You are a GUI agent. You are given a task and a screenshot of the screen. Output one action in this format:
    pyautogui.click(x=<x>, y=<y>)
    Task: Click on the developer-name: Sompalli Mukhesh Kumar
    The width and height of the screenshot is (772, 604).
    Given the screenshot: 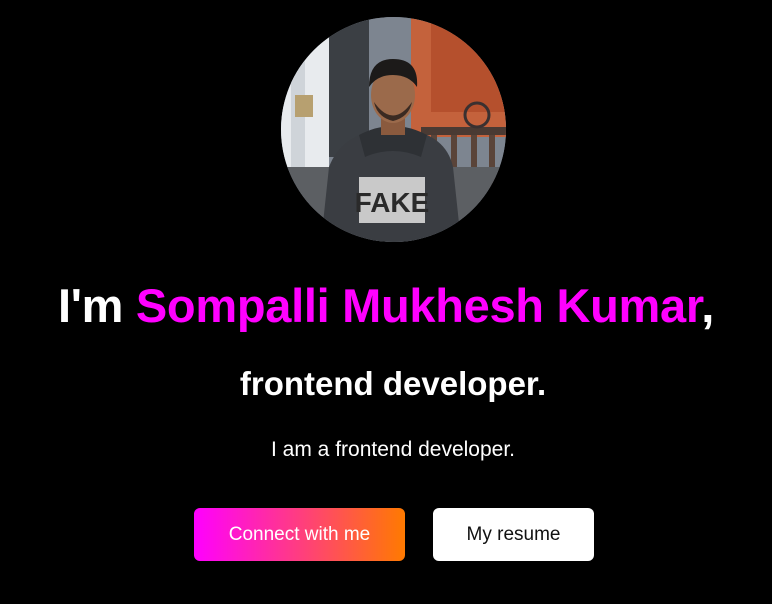 What is the action you would take?
    pyautogui.click(x=418, y=305)
    